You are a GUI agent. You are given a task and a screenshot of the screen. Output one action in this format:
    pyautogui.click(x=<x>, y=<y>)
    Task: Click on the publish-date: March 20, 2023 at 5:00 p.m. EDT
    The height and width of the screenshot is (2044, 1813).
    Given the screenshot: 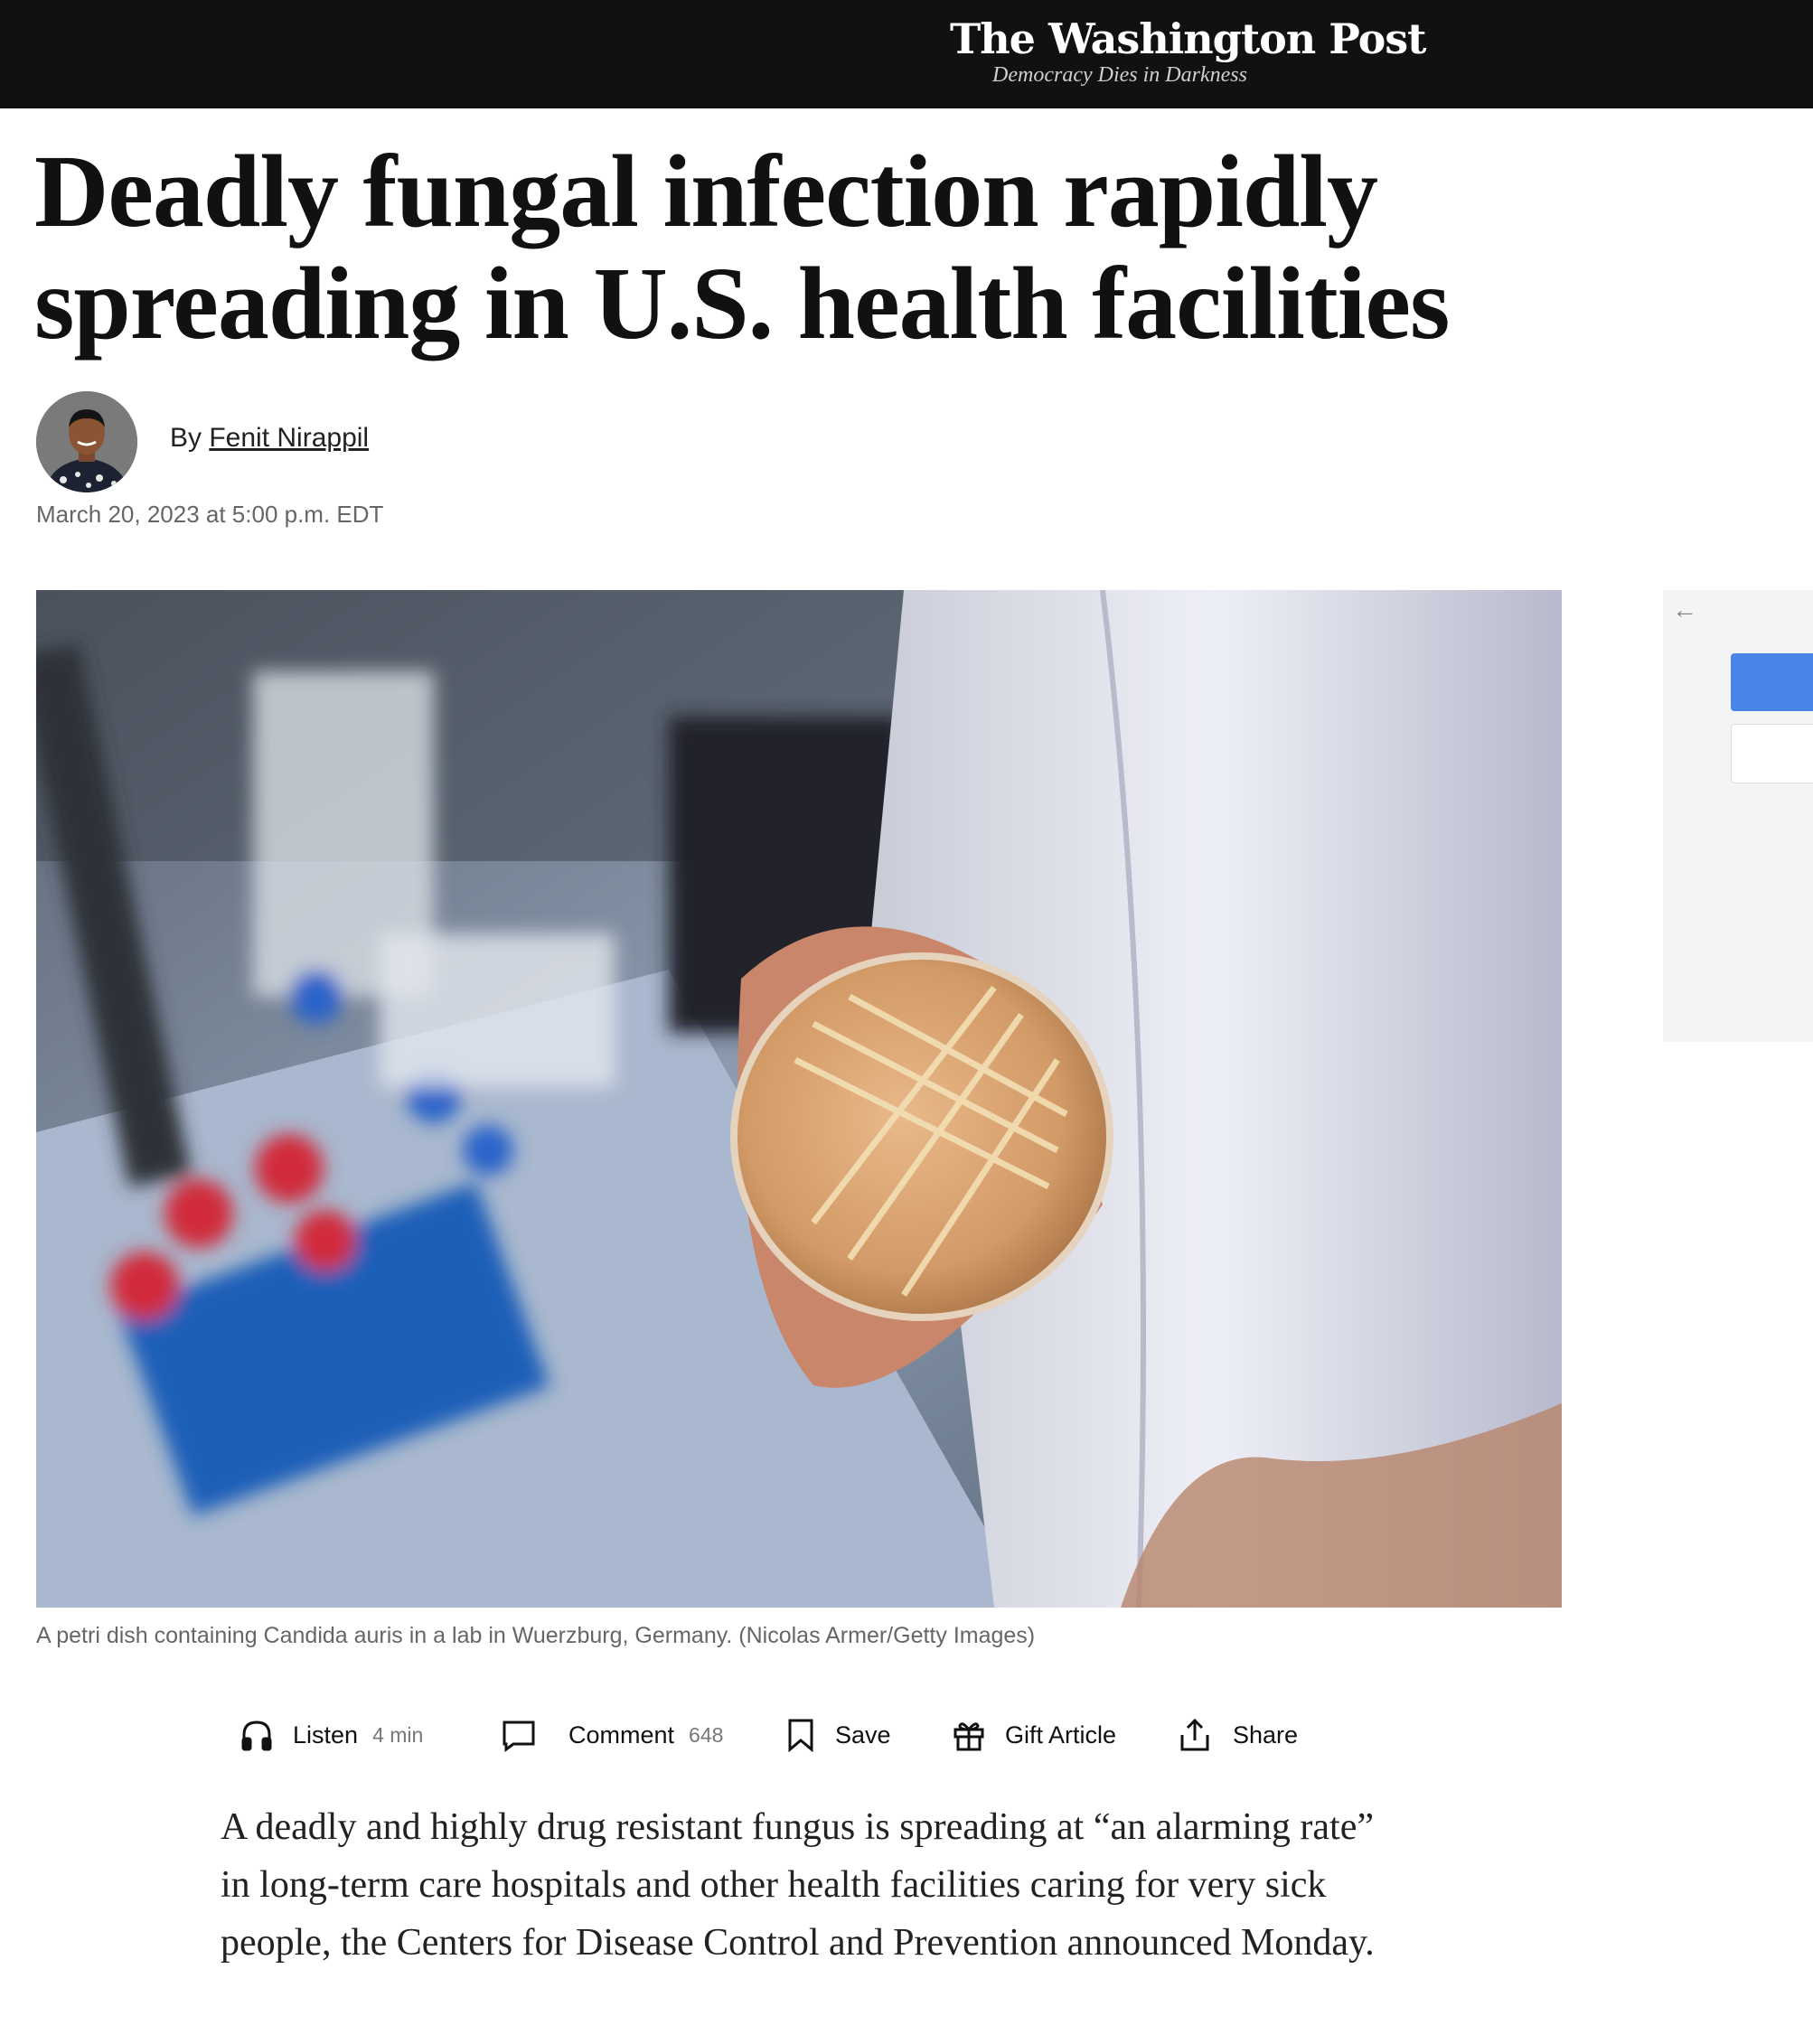 What is the action you would take?
    pyautogui.click(x=210, y=514)
    